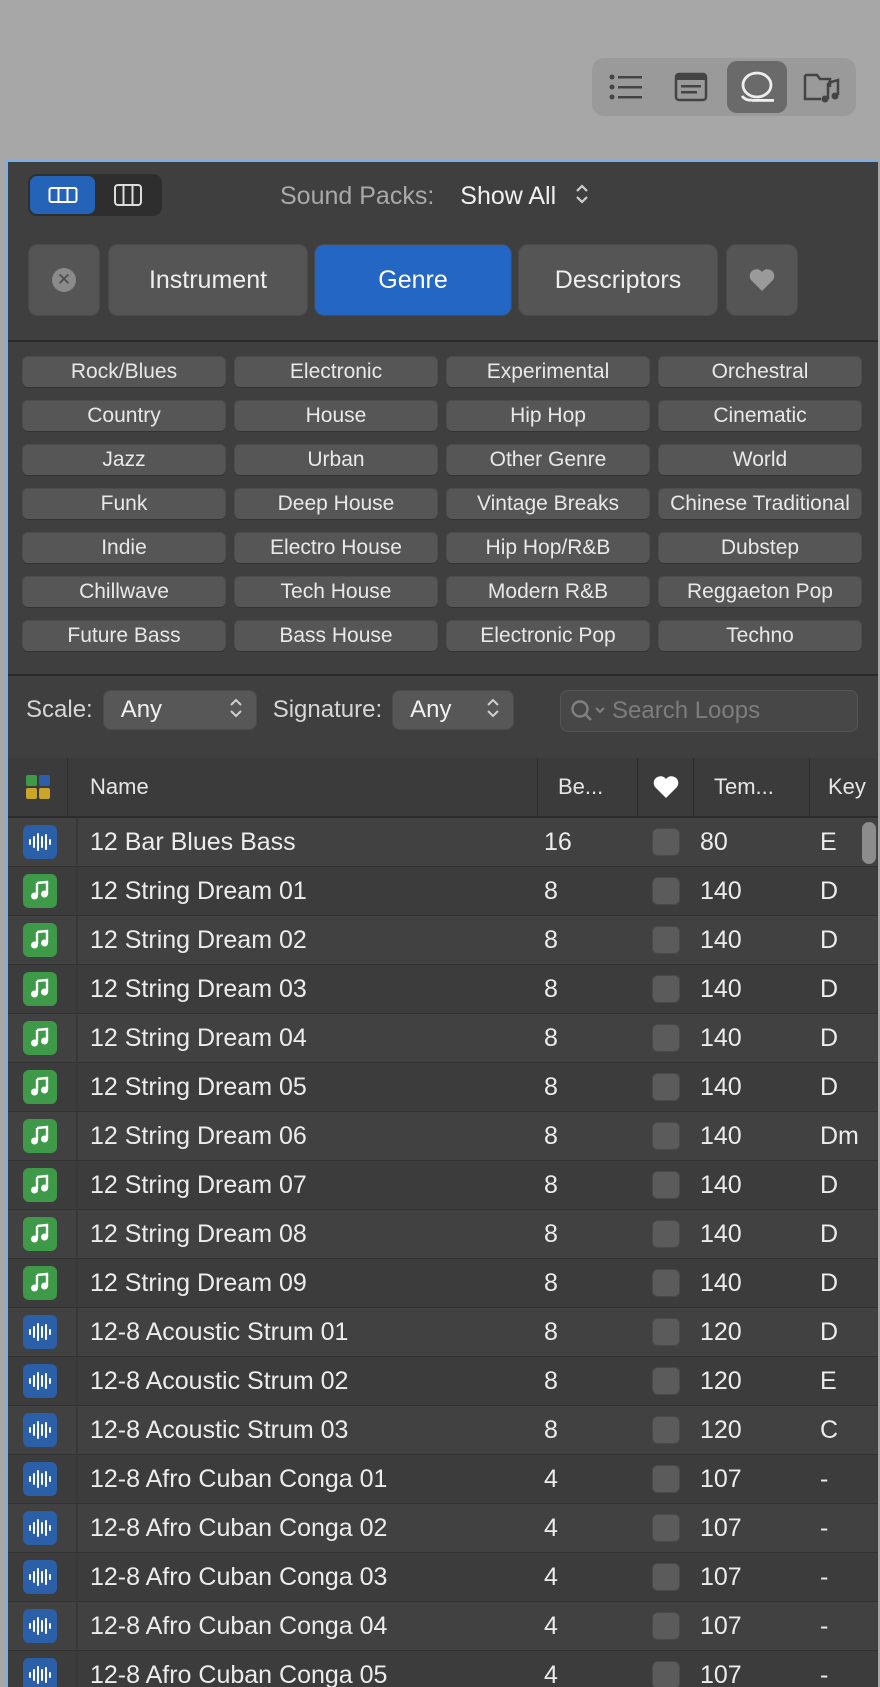 The width and height of the screenshot is (880, 1687). I want to click on clear-filters-button: ✕, so click(64, 280).